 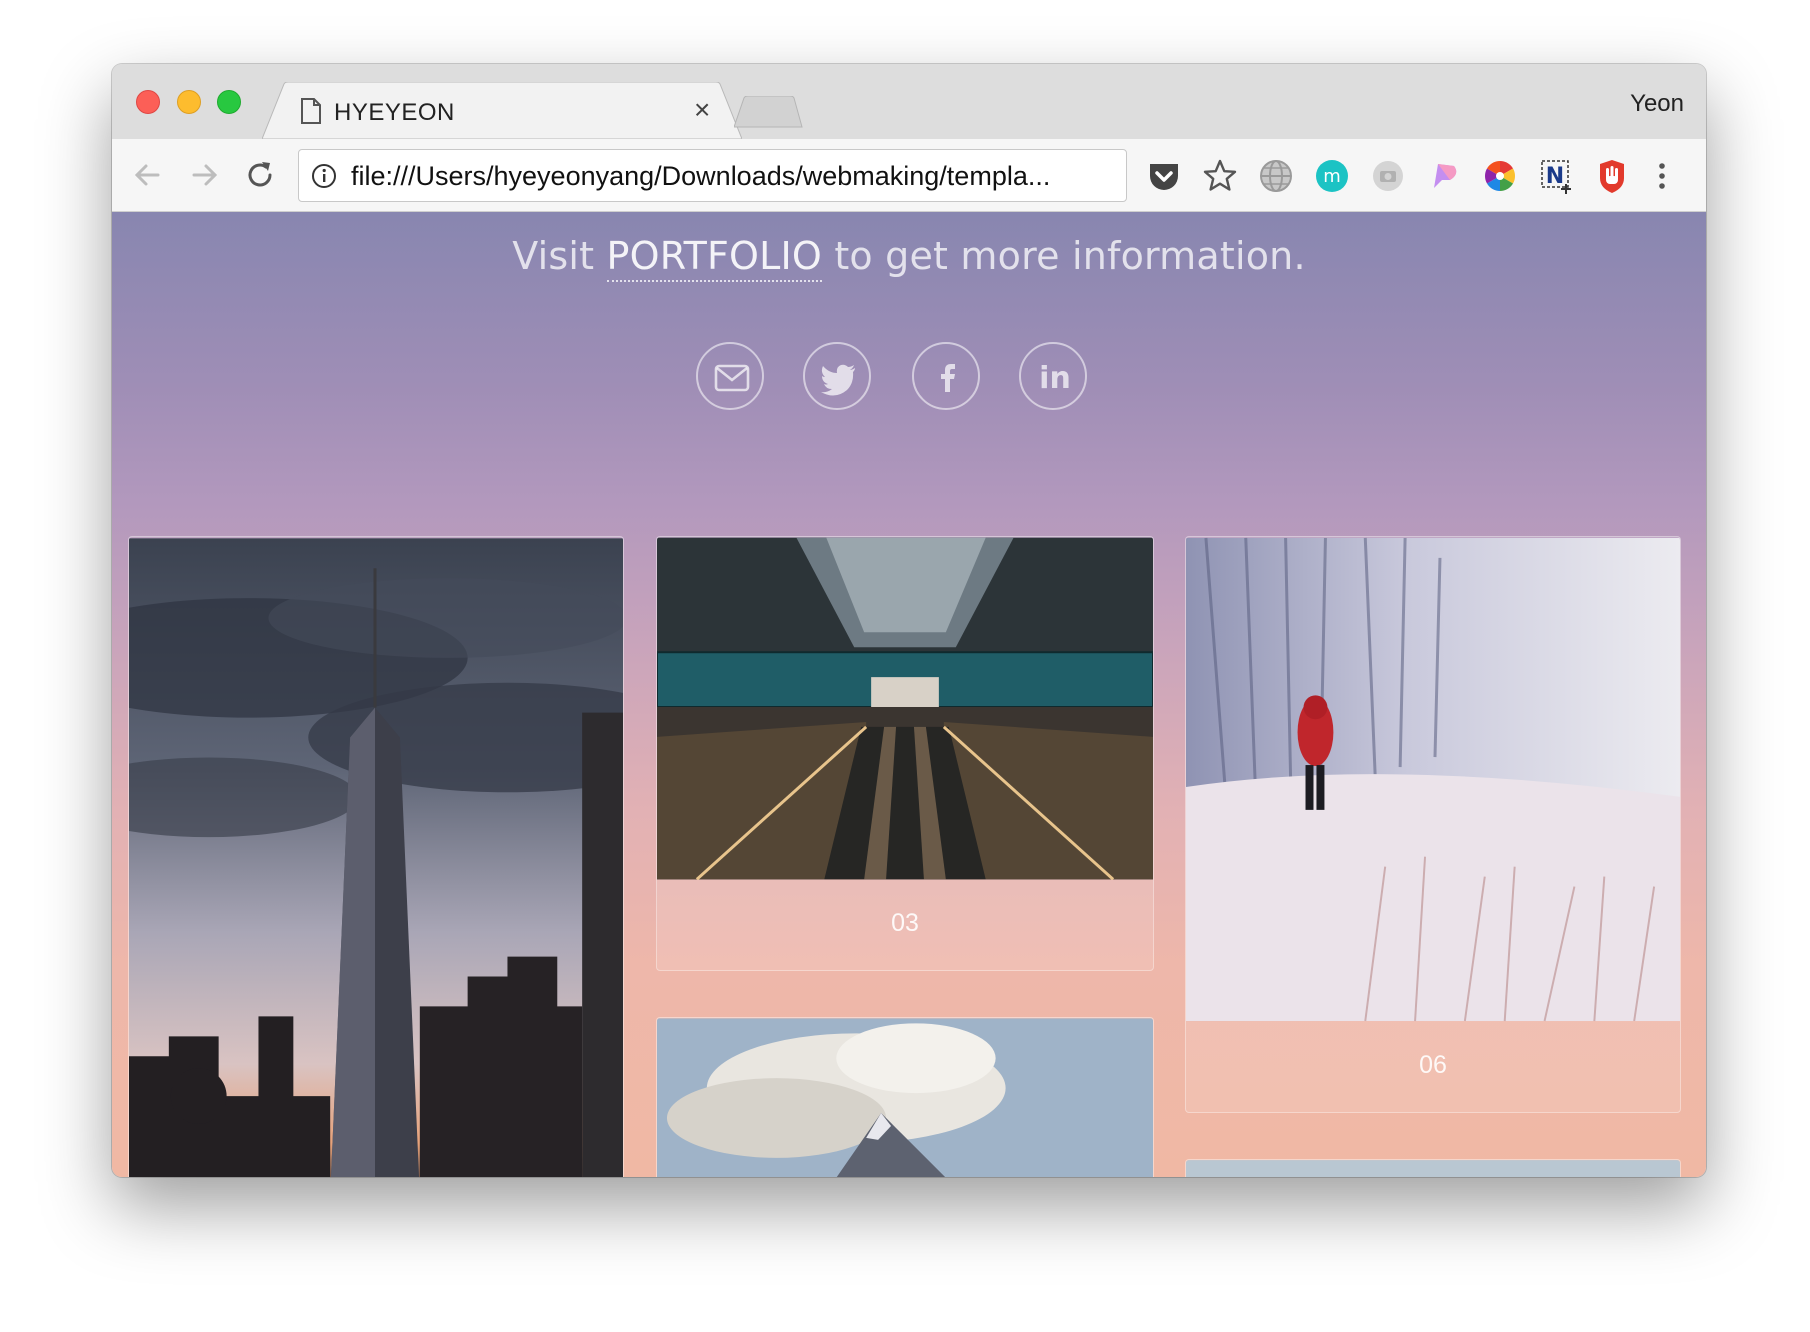 I want to click on reload-icon, so click(x=260, y=175).